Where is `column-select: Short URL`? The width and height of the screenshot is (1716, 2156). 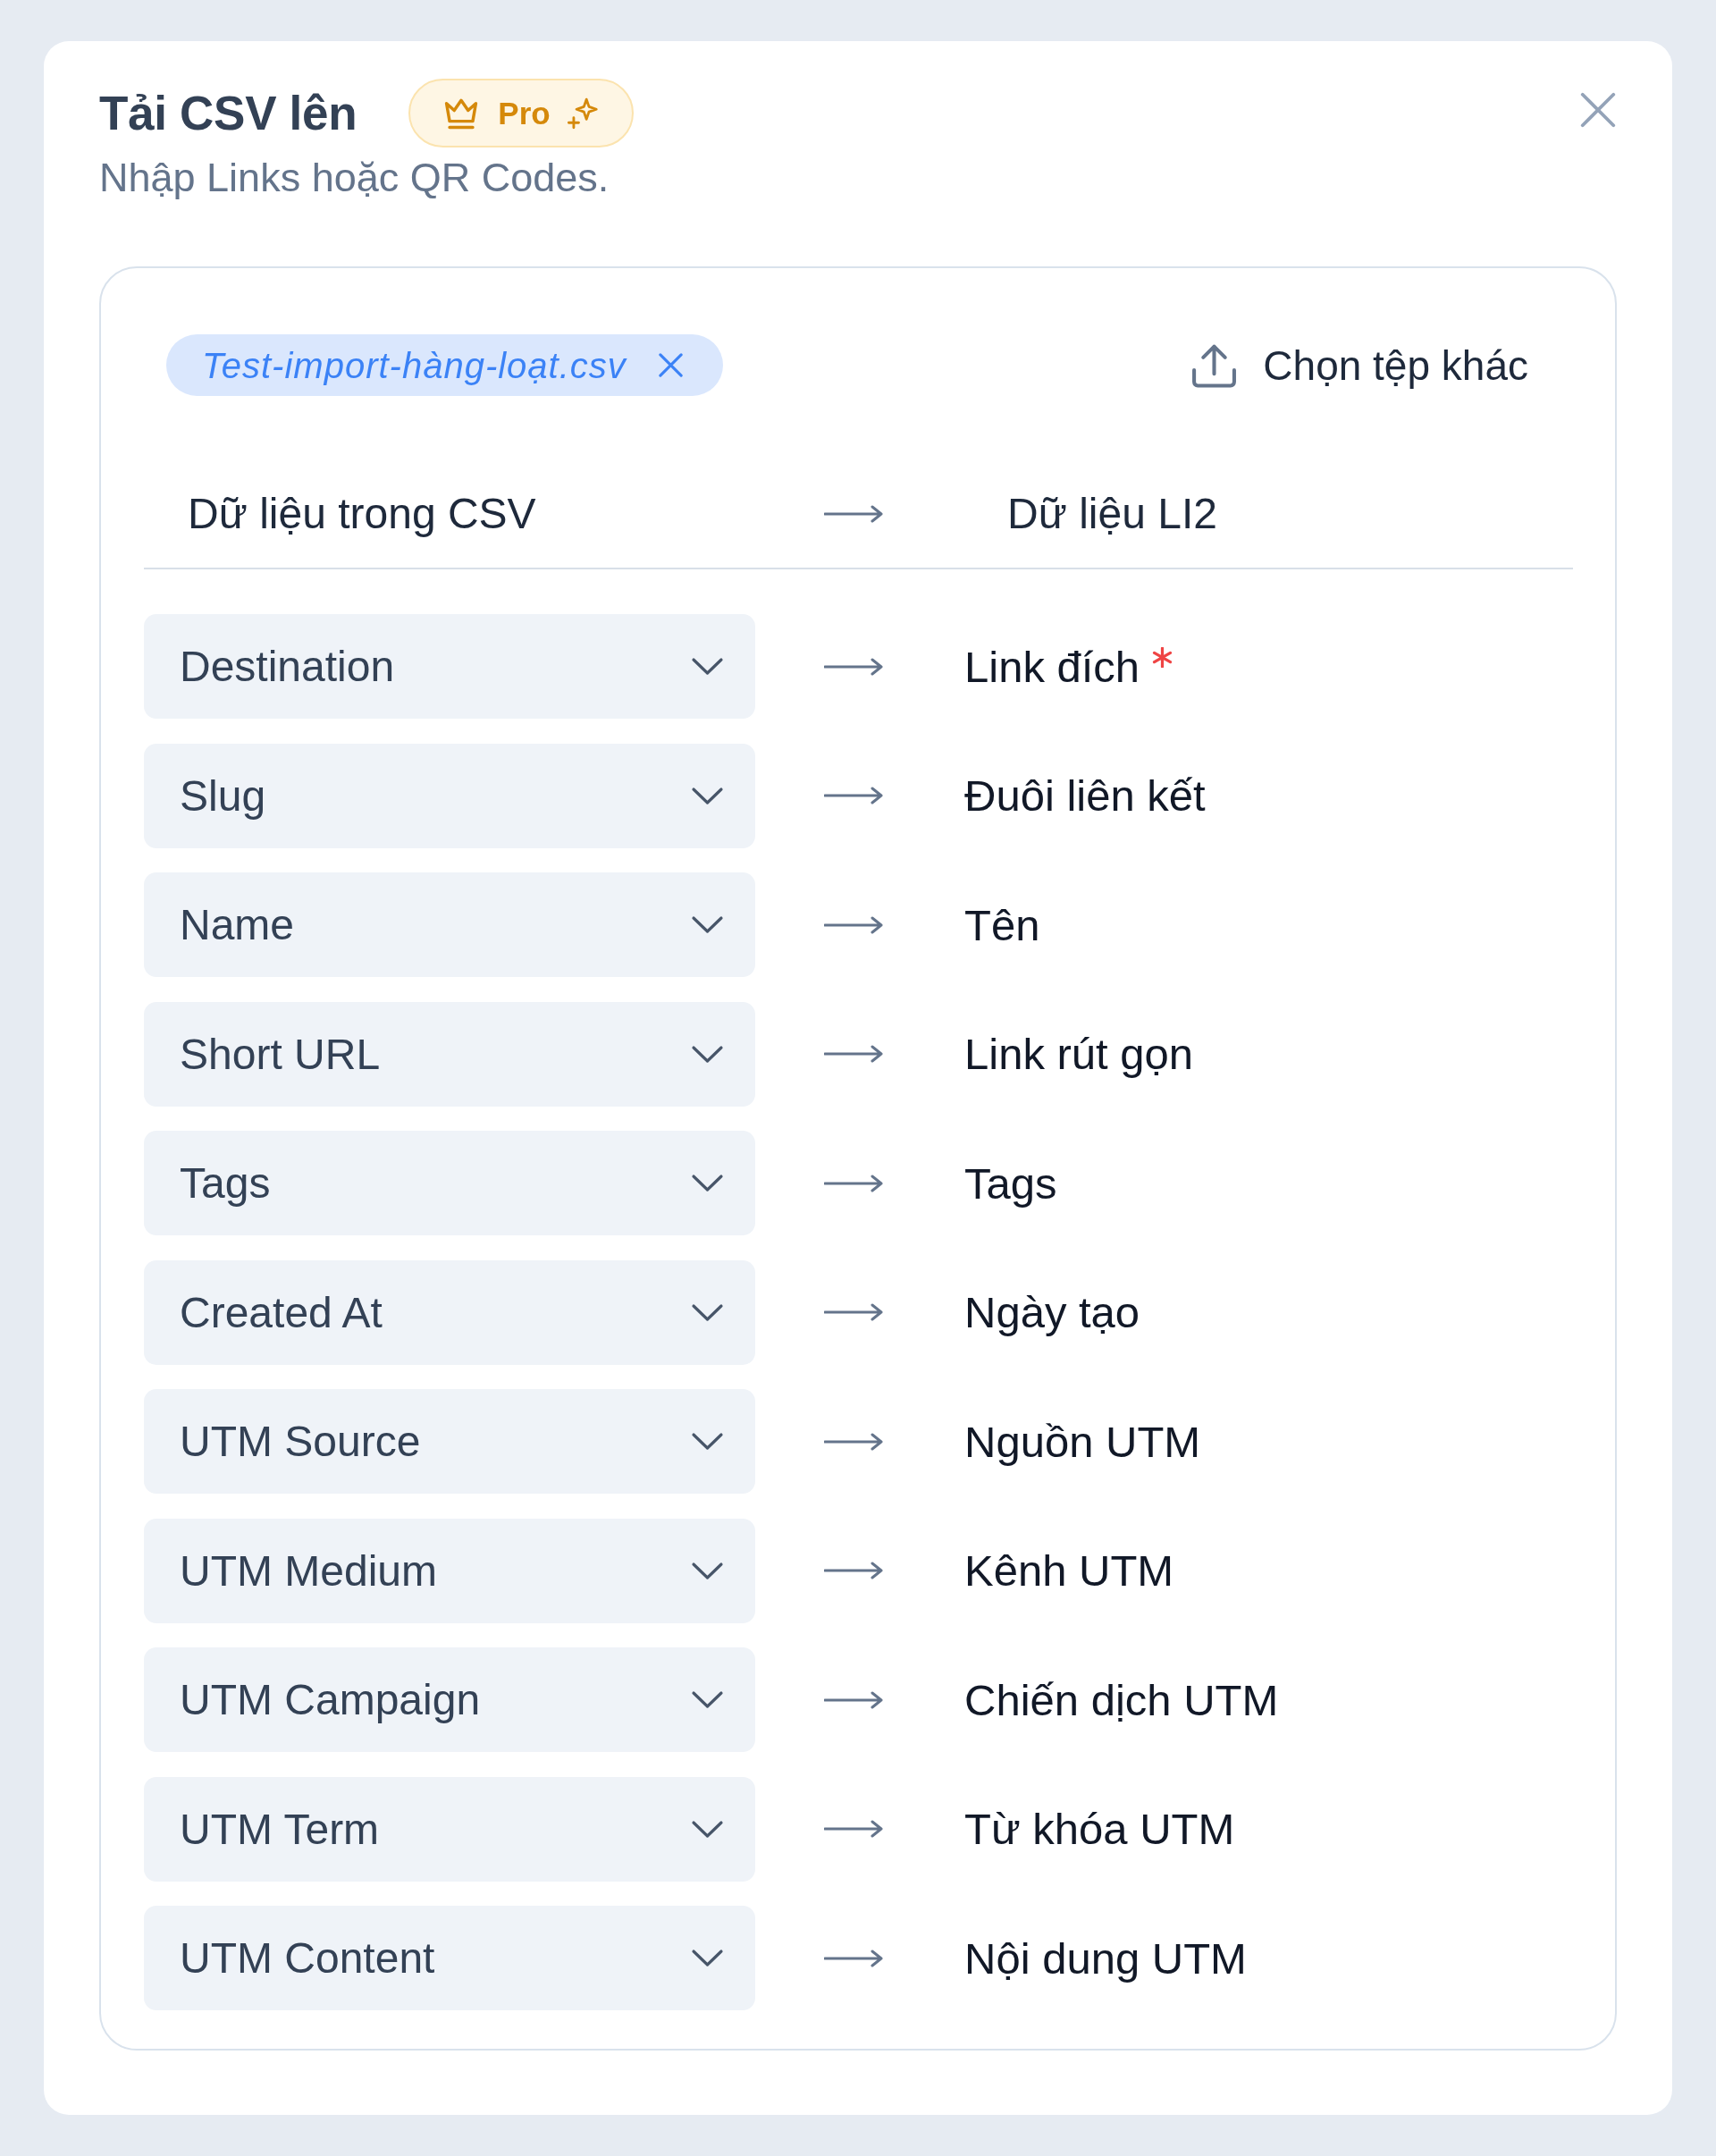
column-select: Short URL is located at coordinates (450, 1054).